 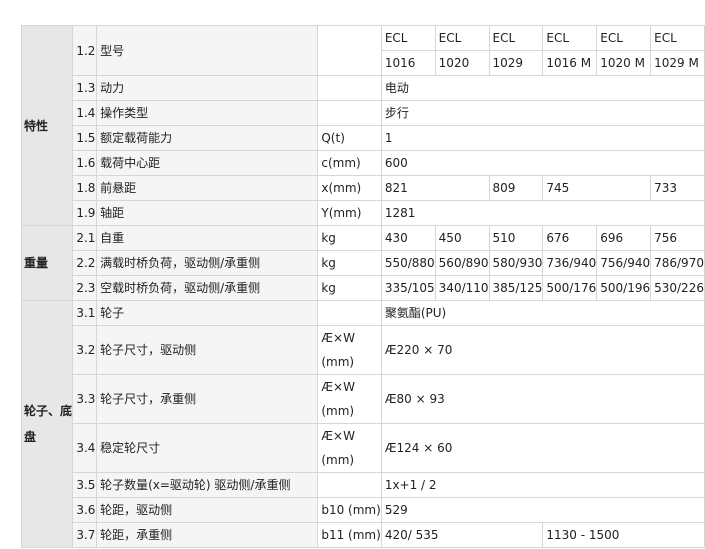 What do you see at coordinates (542, 213) in the screenshot?
I see `row-value: 1281` at bounding box center [542, 213].